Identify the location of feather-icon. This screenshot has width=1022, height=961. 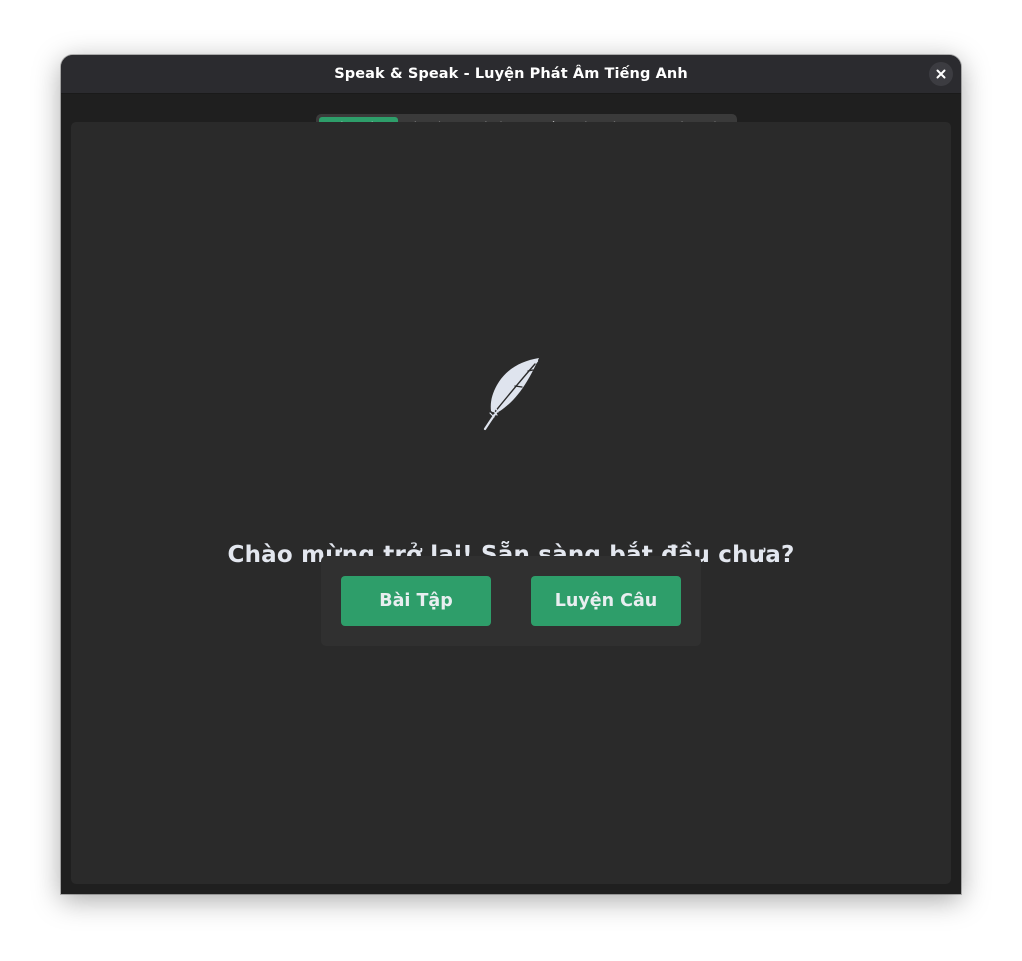
(511, 397).